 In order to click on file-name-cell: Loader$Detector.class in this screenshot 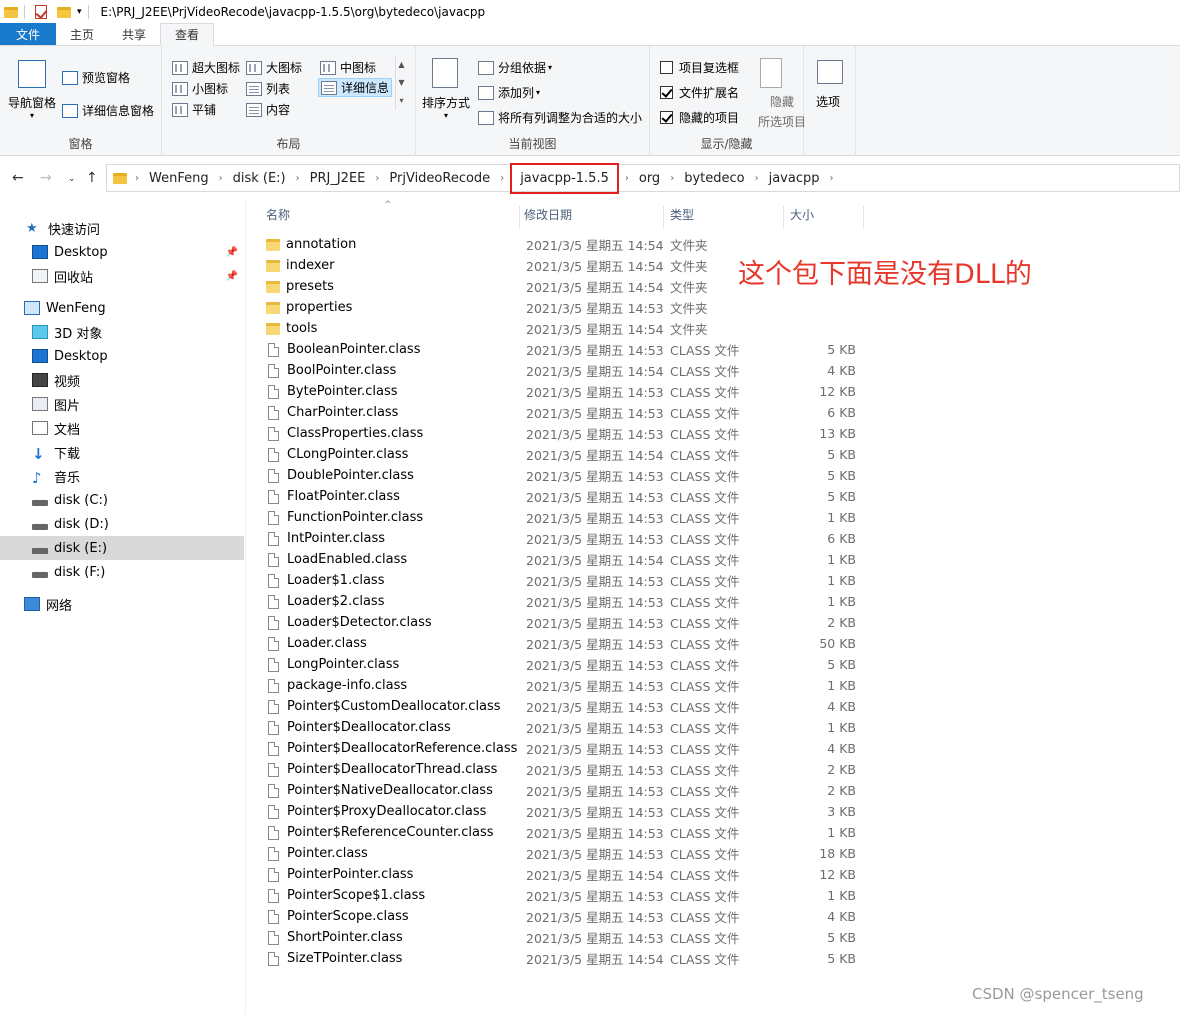, I will do `click(349, 622)`.